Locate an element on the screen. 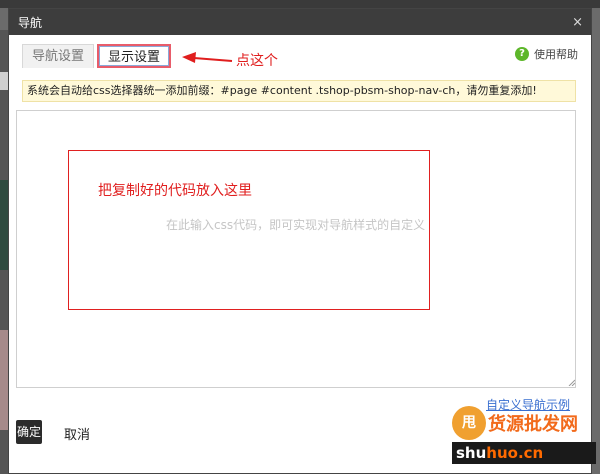 The width and height of the screenshot is (600, 474). tab-display-settings: 显示设置 is located at coordinates (134, 56).